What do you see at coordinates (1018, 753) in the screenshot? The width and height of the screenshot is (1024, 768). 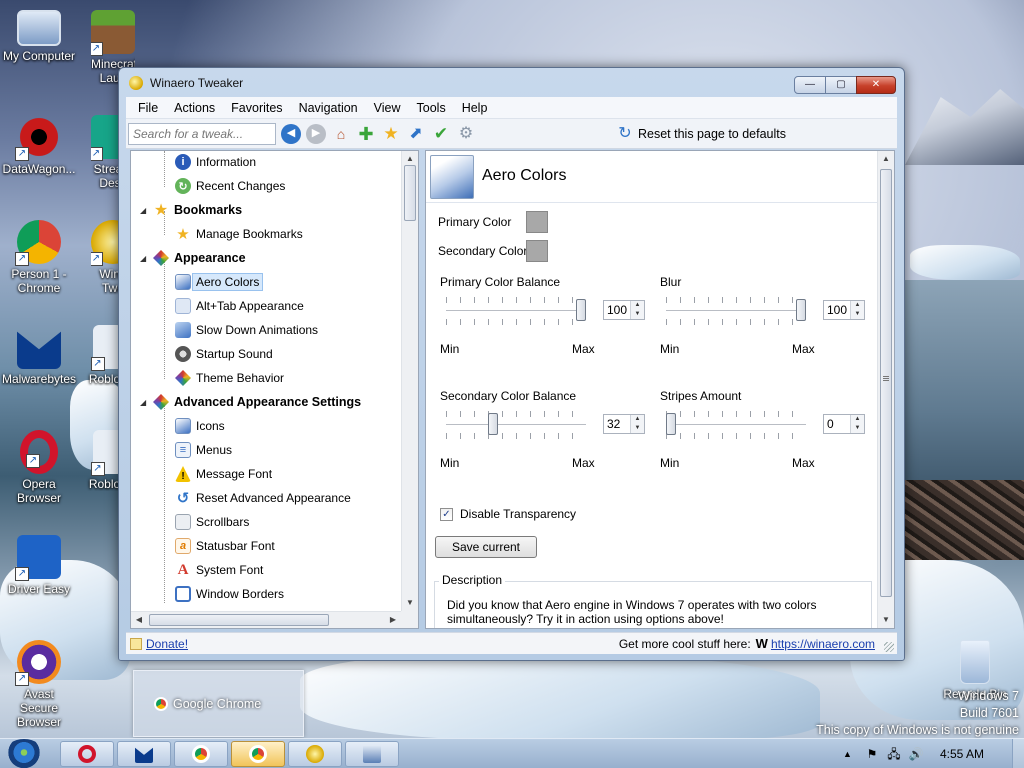 I see `show-desktop-button` at bounding box center [1018, 753].